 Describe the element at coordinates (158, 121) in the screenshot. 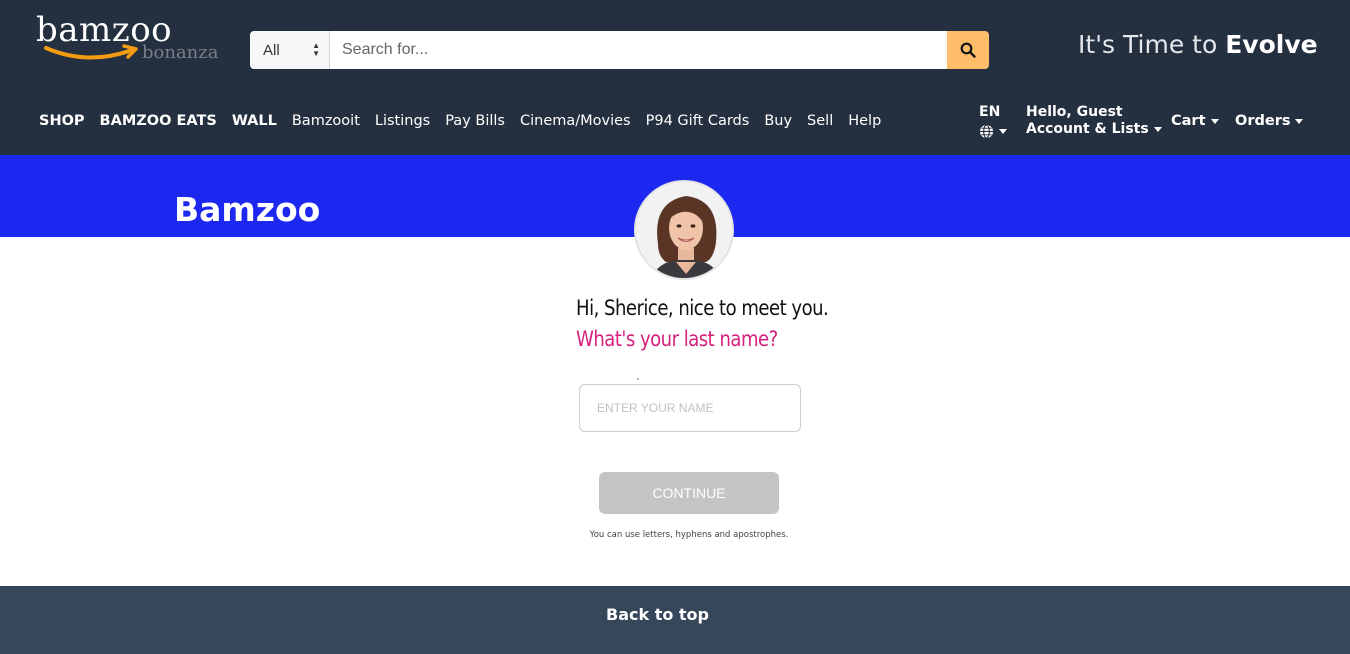

I see `nav-item-bamzoo-eats: BAMZOO EATS` at that location.